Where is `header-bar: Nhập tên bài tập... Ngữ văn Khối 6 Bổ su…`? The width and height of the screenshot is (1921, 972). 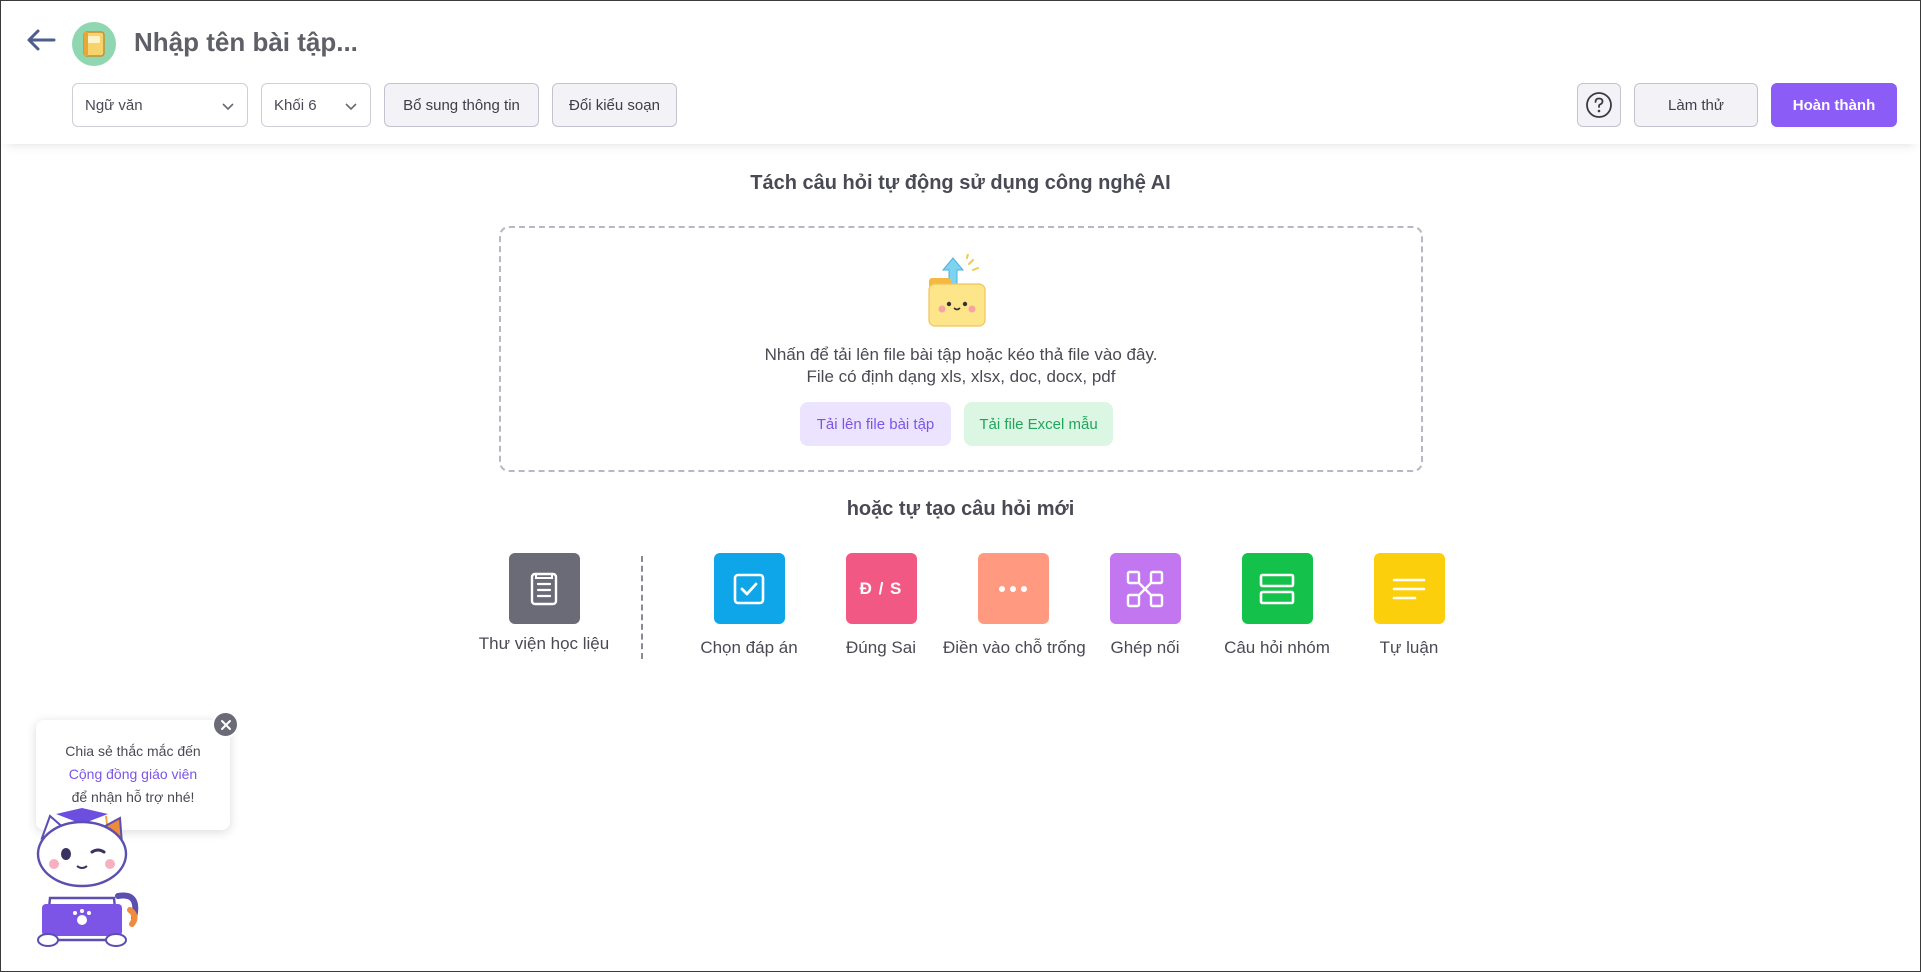 header-bar: Nhập tên bài tập... Ngữ văn Khối 6 Bổ su… is located at coordinates (960, 72).